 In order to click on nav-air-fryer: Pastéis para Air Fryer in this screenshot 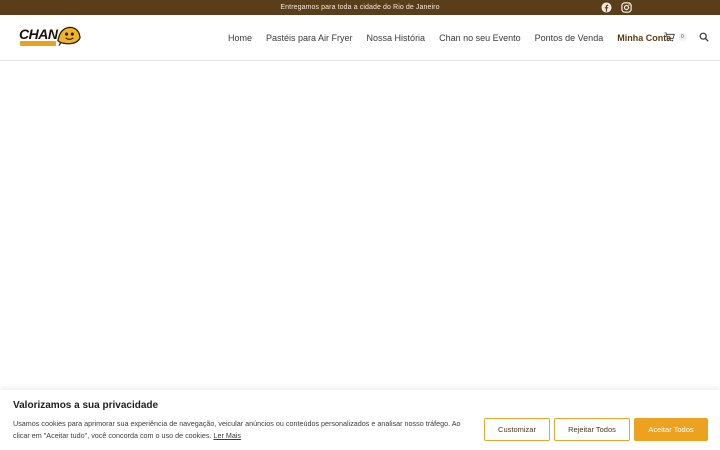, I will do `click(309, 38)`.